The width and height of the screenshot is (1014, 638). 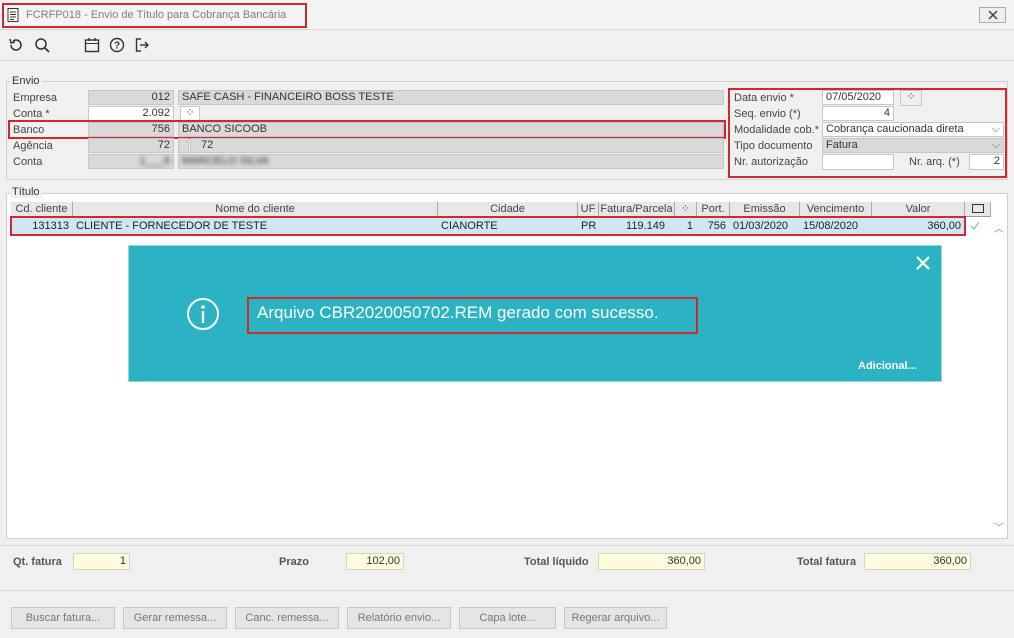 I want to click on conta-input: 2.092, so click(x=131, y=113).